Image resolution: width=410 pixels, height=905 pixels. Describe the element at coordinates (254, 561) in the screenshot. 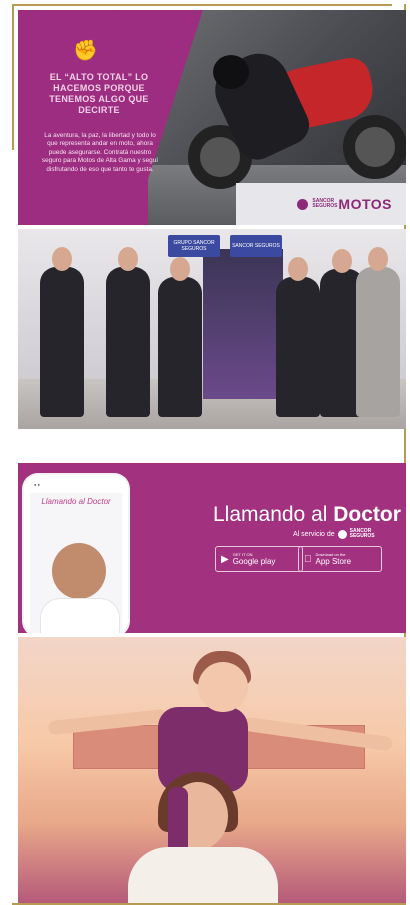

I see `google-big: Google play` at that location.